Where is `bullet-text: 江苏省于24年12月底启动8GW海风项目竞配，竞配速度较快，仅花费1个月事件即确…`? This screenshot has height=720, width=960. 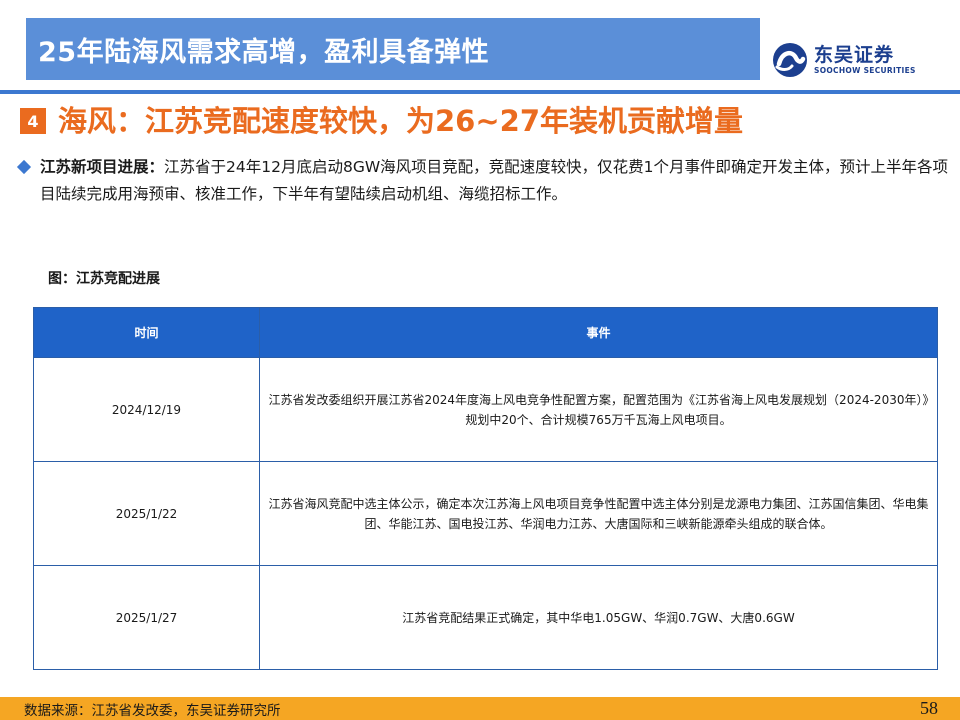 bullet-text: 江苏省于24年12月底启动8GW海风项目竞配，竞配速度较快，仅花费1个月事件即确… is located at coordinates (494, 180).